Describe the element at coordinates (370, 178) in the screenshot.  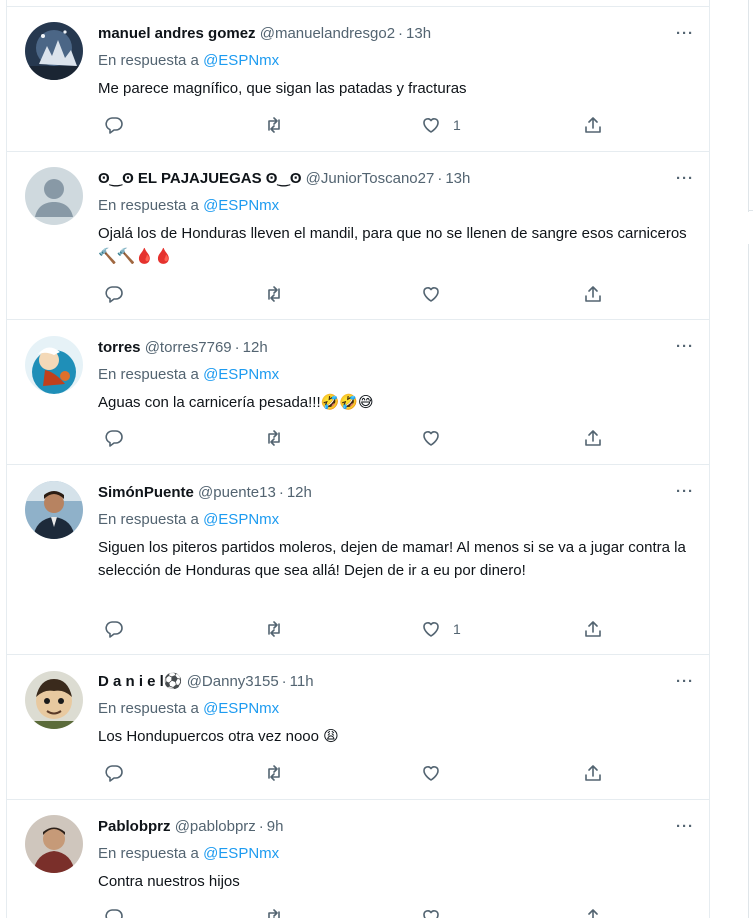
I see `user-handle: @JuniorToscano27` at that location.